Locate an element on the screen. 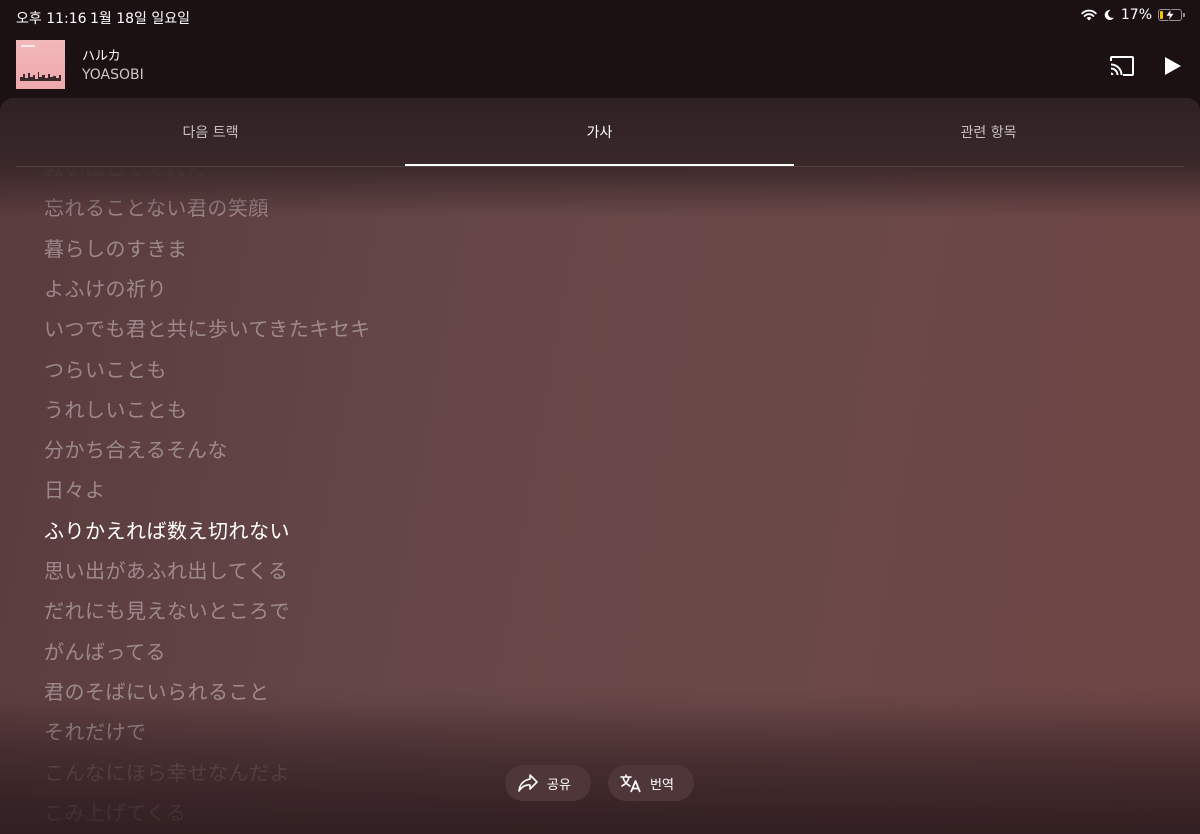 The image size is (1200, 834). lyric-line: それだけで is located at coordinates (95, 730).